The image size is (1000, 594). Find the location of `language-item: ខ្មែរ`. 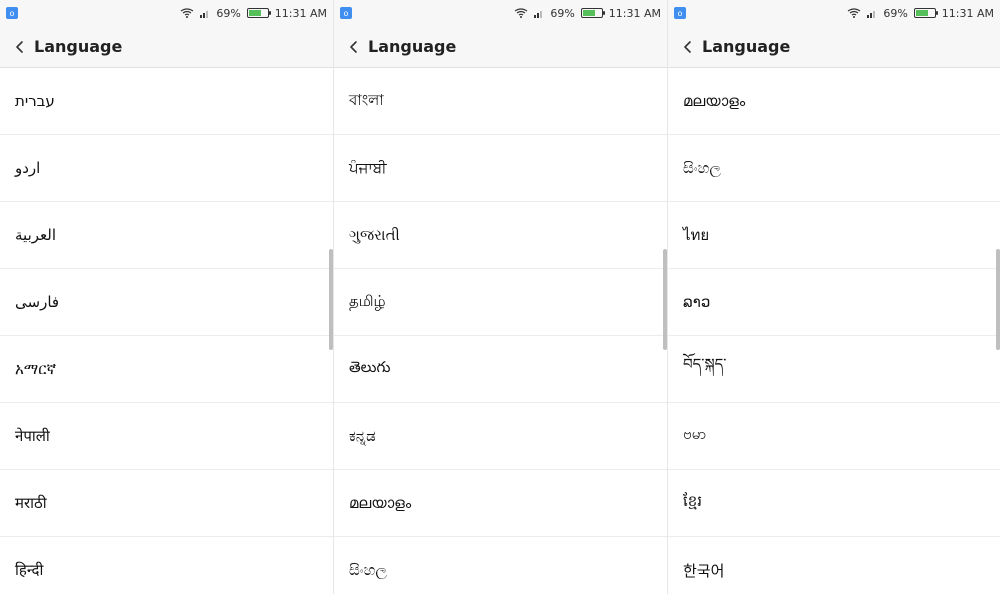

language-item: ខ្មែរ is located at coordinates (834, 503).